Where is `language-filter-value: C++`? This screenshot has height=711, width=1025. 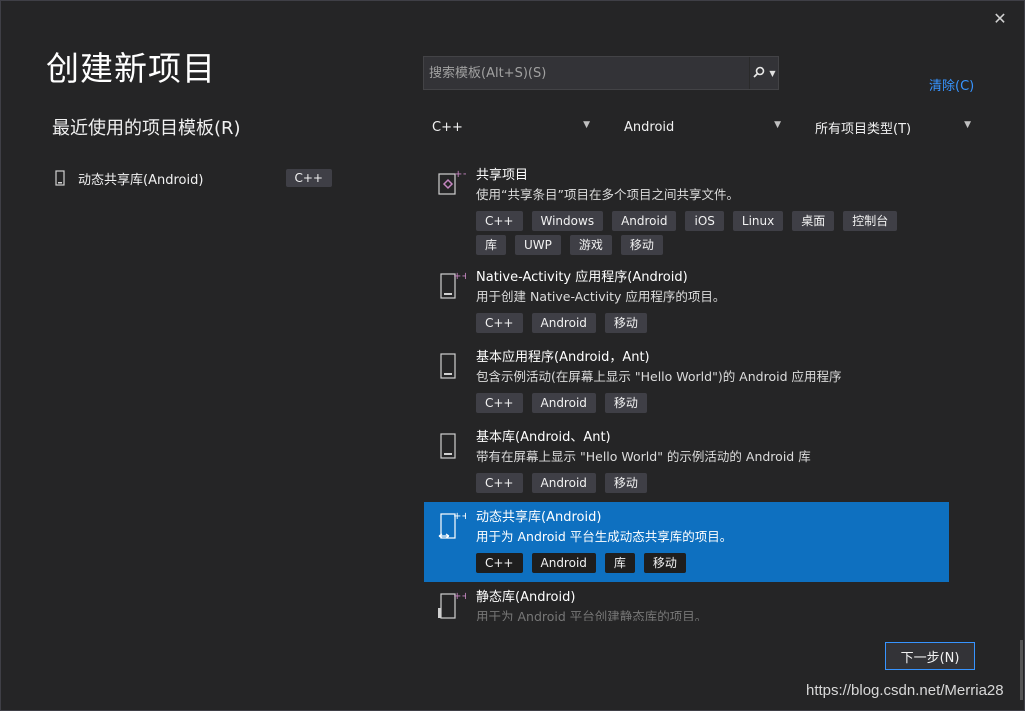 language-filter-value: C++ is located at coordinates (447, 127).